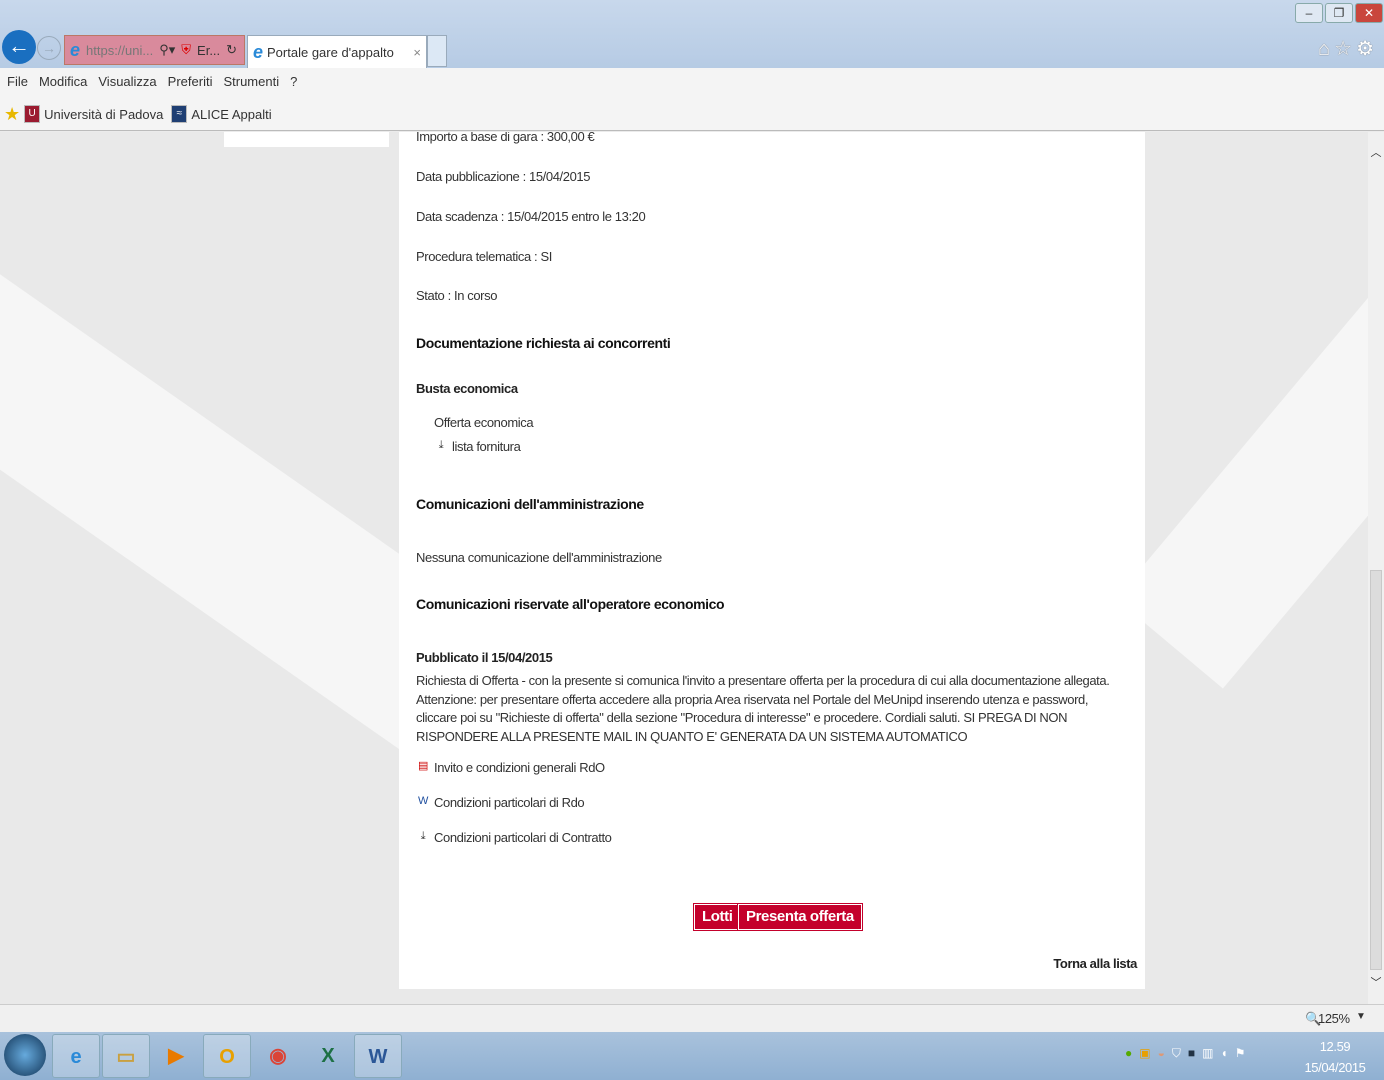 This screenshot has height=1080, width=1384. I want to click on attachment-label: Invito e condizioni generali RdO, so click(519, 767).